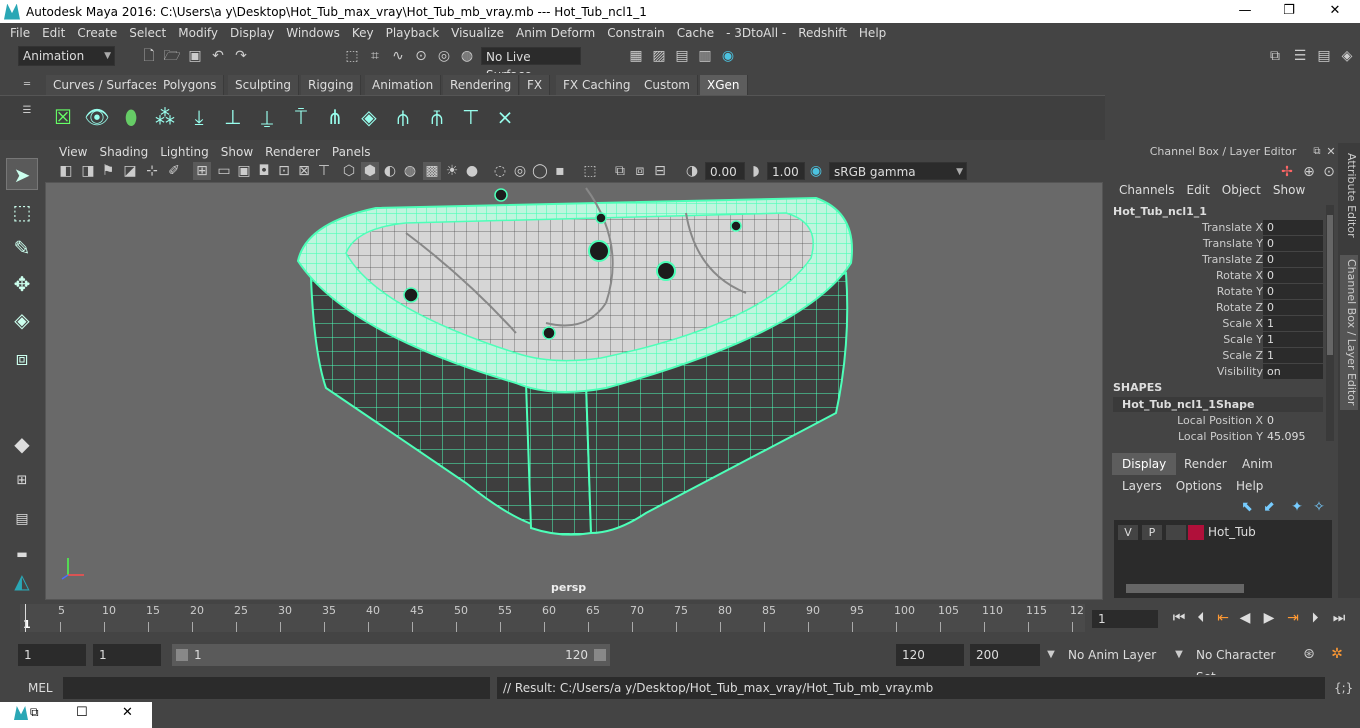  Describe the element at coordinates (202, 171) in the screenshot. I see `grid-icon: ⊞` at that location.